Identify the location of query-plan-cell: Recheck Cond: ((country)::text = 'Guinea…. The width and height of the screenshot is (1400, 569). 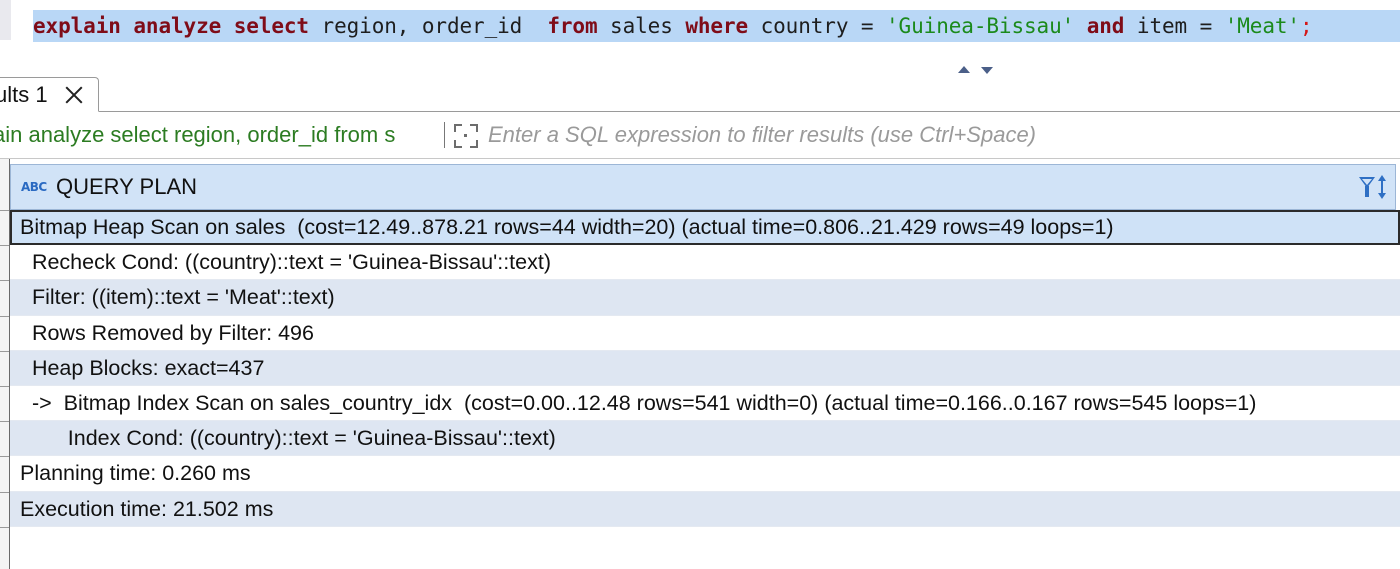
(285, 262).